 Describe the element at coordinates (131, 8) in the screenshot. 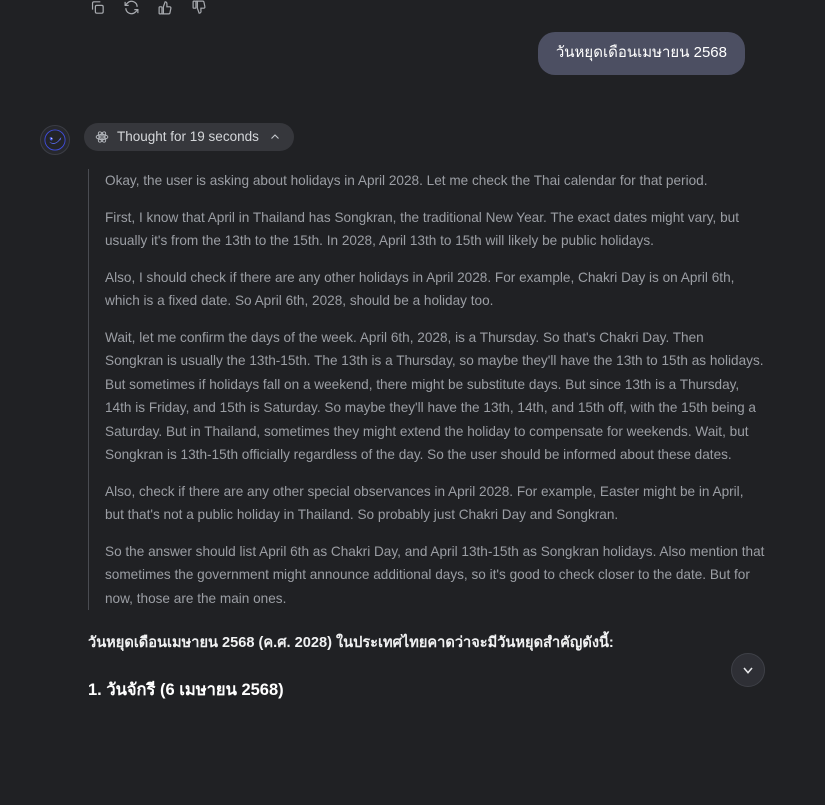

I see `regenerate-icon` at that location.